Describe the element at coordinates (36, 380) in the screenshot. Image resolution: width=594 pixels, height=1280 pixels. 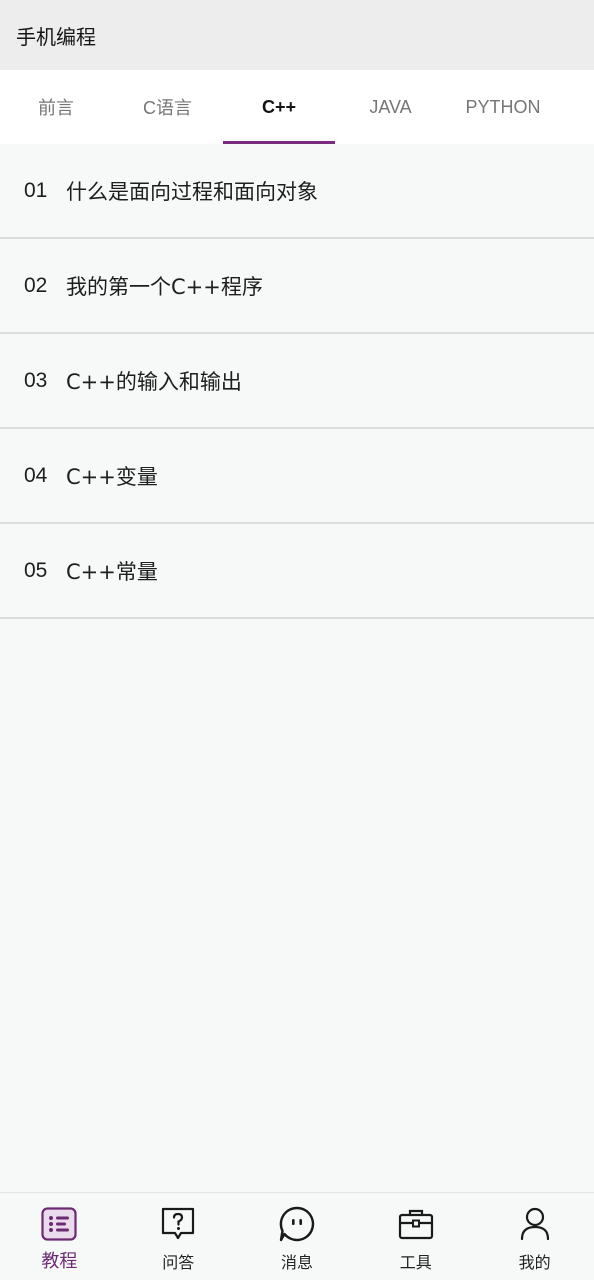
I see `lesson-number: 03` at that location.